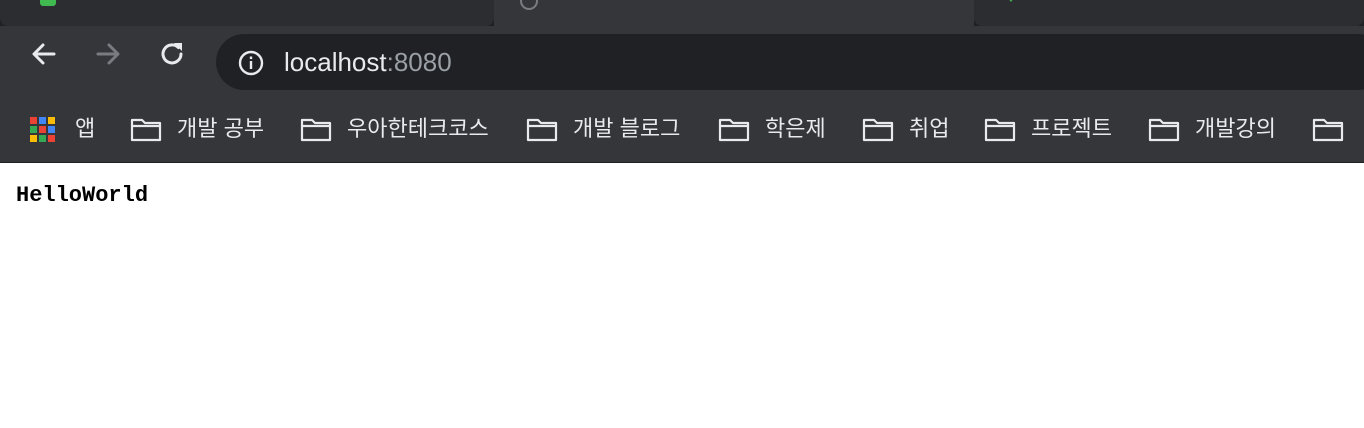 This screenshot has width=1364, height=428. What do you see at coordinates (419, 62) in the screenshot?
I see `url-port: :8080` at bounding box center [419, 62].